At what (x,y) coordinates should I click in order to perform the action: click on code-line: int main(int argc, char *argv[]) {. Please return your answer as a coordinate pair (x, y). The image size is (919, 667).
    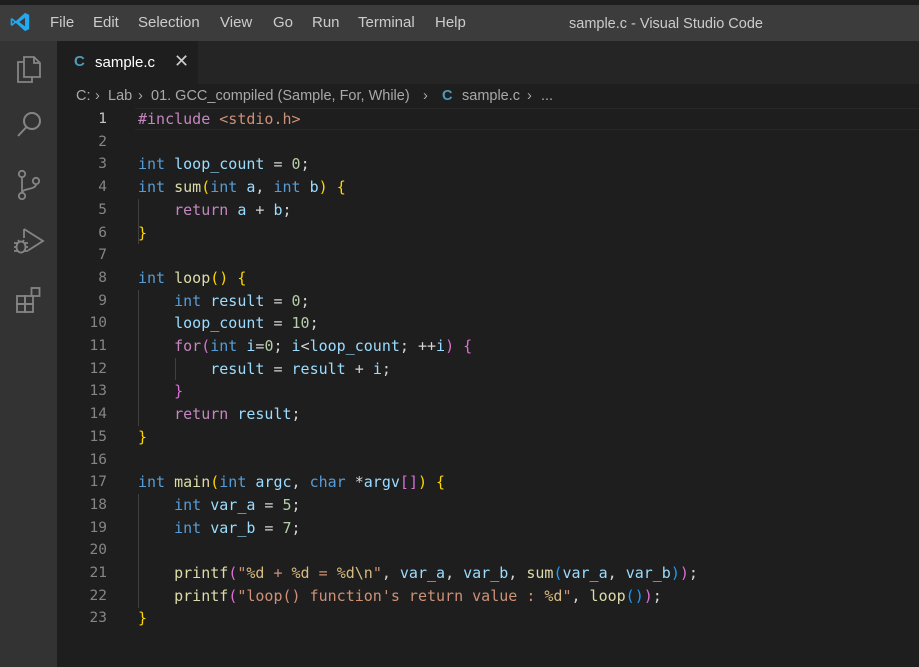
    Looking at the image, I should click on (291, 482).